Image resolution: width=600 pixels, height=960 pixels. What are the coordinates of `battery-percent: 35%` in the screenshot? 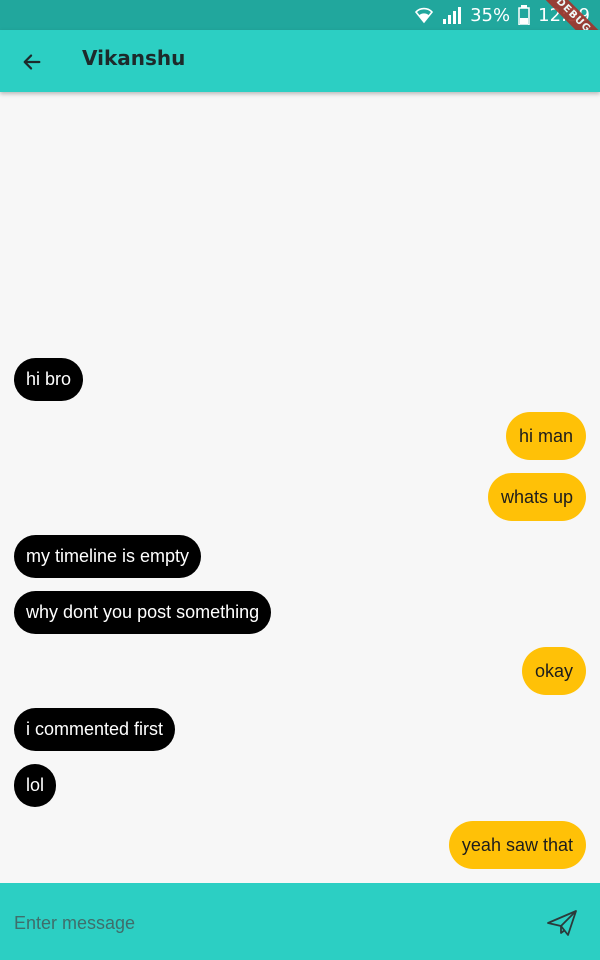 It's located at (490, 15).